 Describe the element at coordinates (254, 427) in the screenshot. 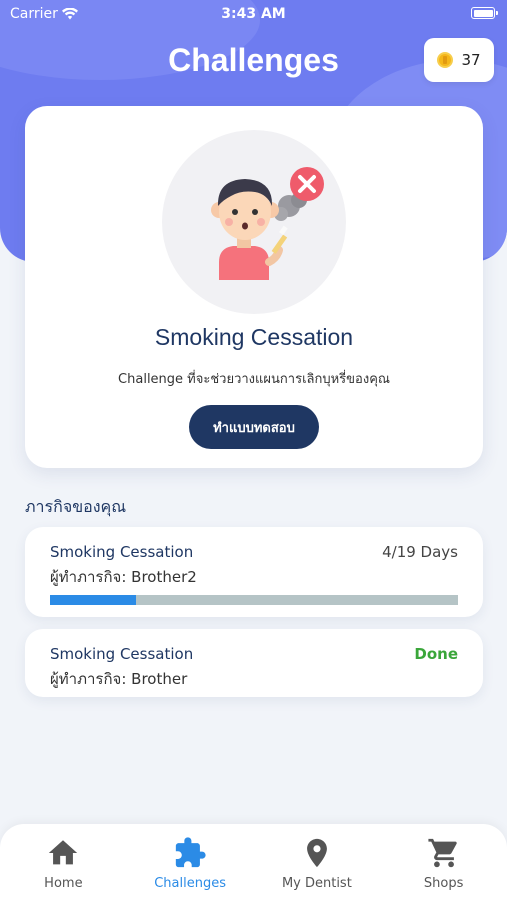

I see `take-quiz-button: ทำแบบทดสอบ` at that location.